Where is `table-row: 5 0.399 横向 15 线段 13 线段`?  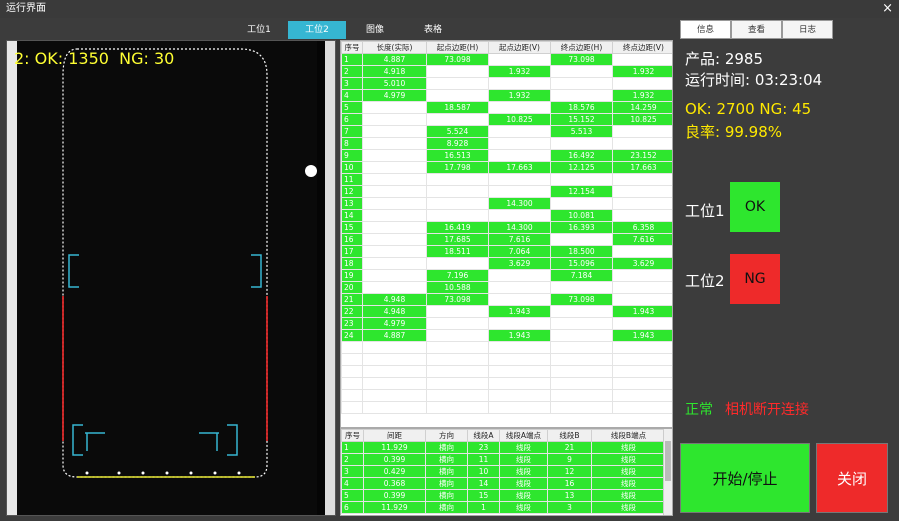 table-row: 5 0.399 横向 15 线段 13 线段 is located at coordinates (503, 495).